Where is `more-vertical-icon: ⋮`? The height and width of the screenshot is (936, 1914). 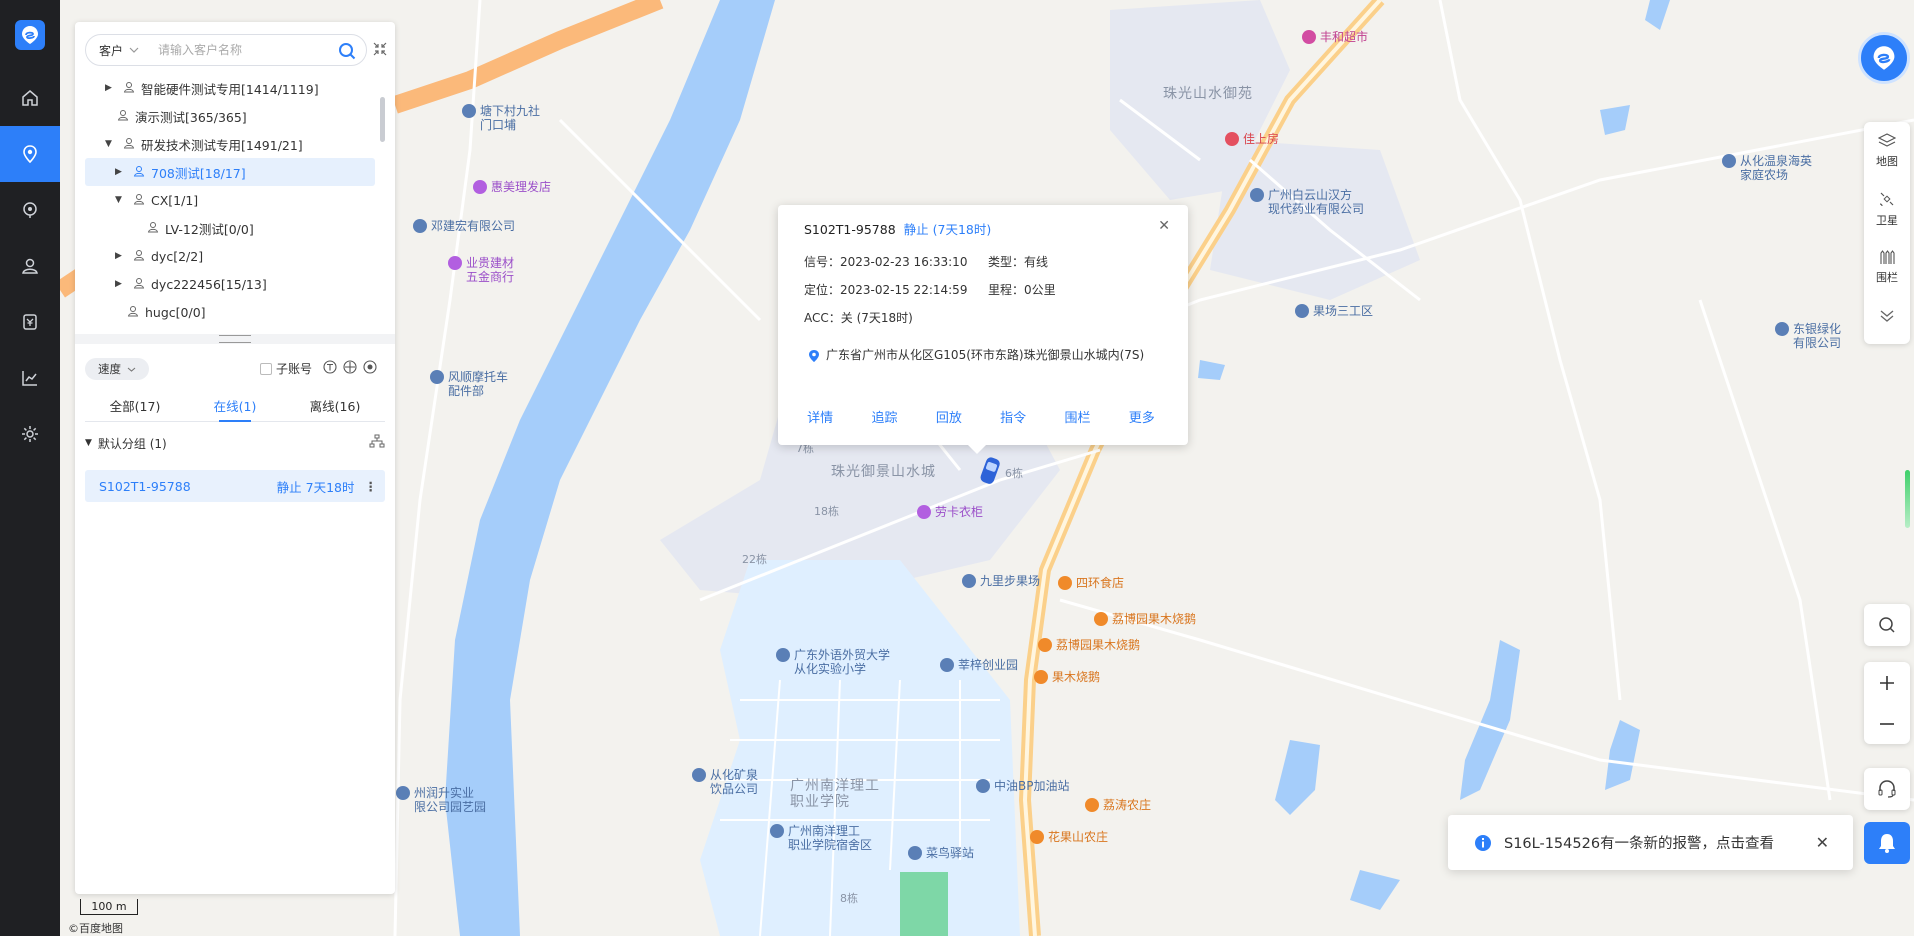 more-vertical-icon: ⋮ is located at coordinates (371, 486).